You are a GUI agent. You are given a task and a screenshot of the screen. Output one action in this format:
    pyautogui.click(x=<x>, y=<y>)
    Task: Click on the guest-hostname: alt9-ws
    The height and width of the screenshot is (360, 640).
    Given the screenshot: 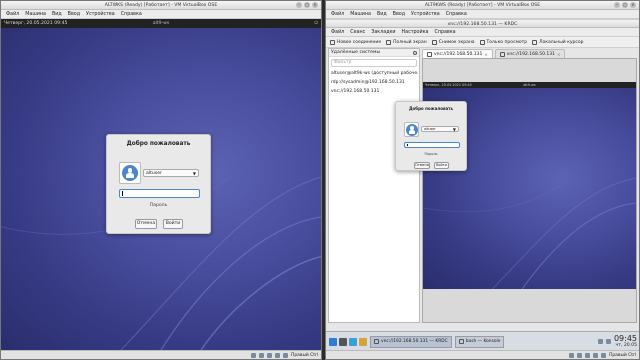 What is the action you would take?
    pyautogui.click(x=161, y=23)
    